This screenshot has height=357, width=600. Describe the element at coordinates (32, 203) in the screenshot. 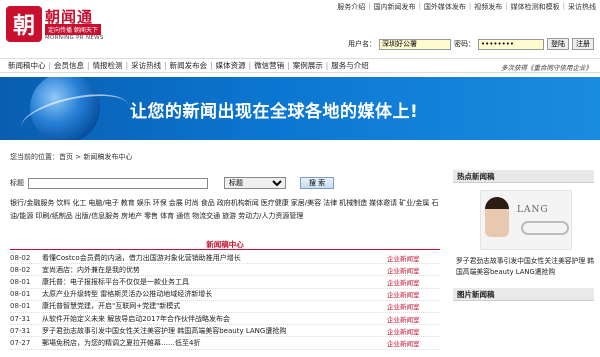

I see `category-link: 银行/金融服务` at that location.